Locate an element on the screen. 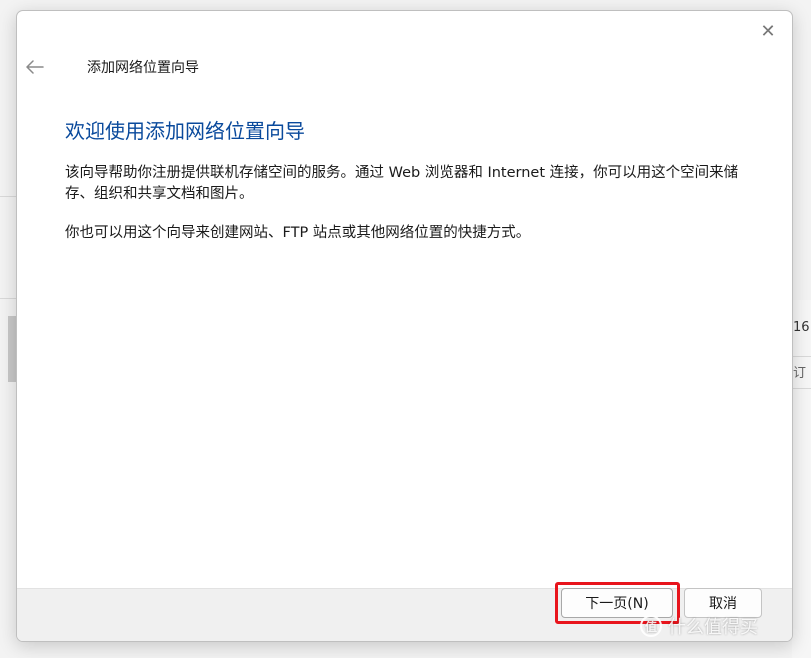  close-icon: ✕ is located at coordinates (768, 31).